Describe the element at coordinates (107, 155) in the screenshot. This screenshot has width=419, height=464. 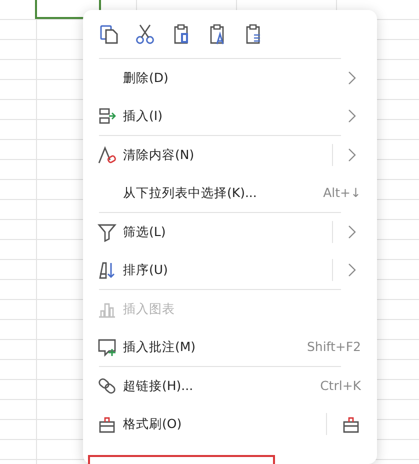
I see `eraser-icon` at that location.